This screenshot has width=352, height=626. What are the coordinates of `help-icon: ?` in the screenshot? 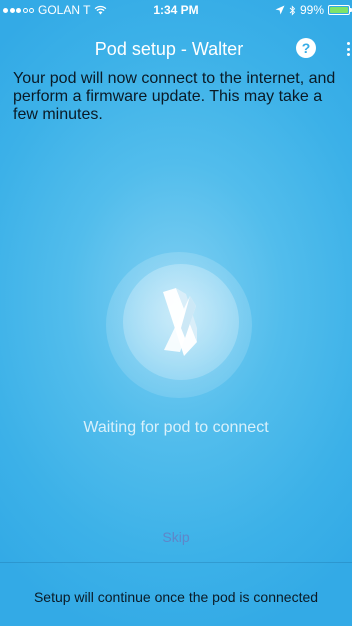 It's located at (306, 48).